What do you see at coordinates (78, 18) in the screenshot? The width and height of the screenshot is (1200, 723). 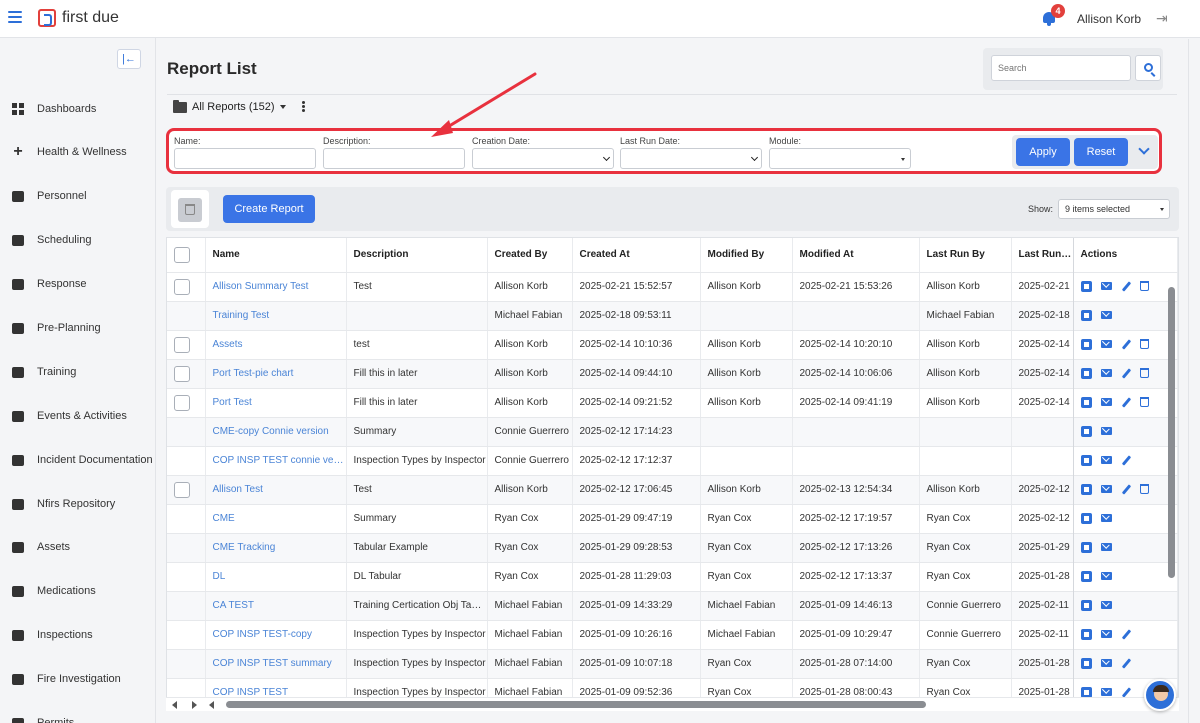 I see `logo: first due` at bounding box center [78, 18].